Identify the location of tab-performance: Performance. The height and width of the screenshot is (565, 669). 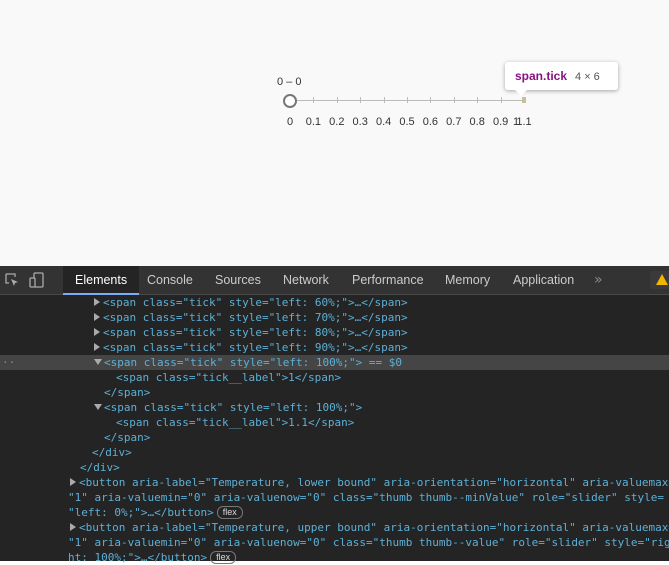
(388, 280).